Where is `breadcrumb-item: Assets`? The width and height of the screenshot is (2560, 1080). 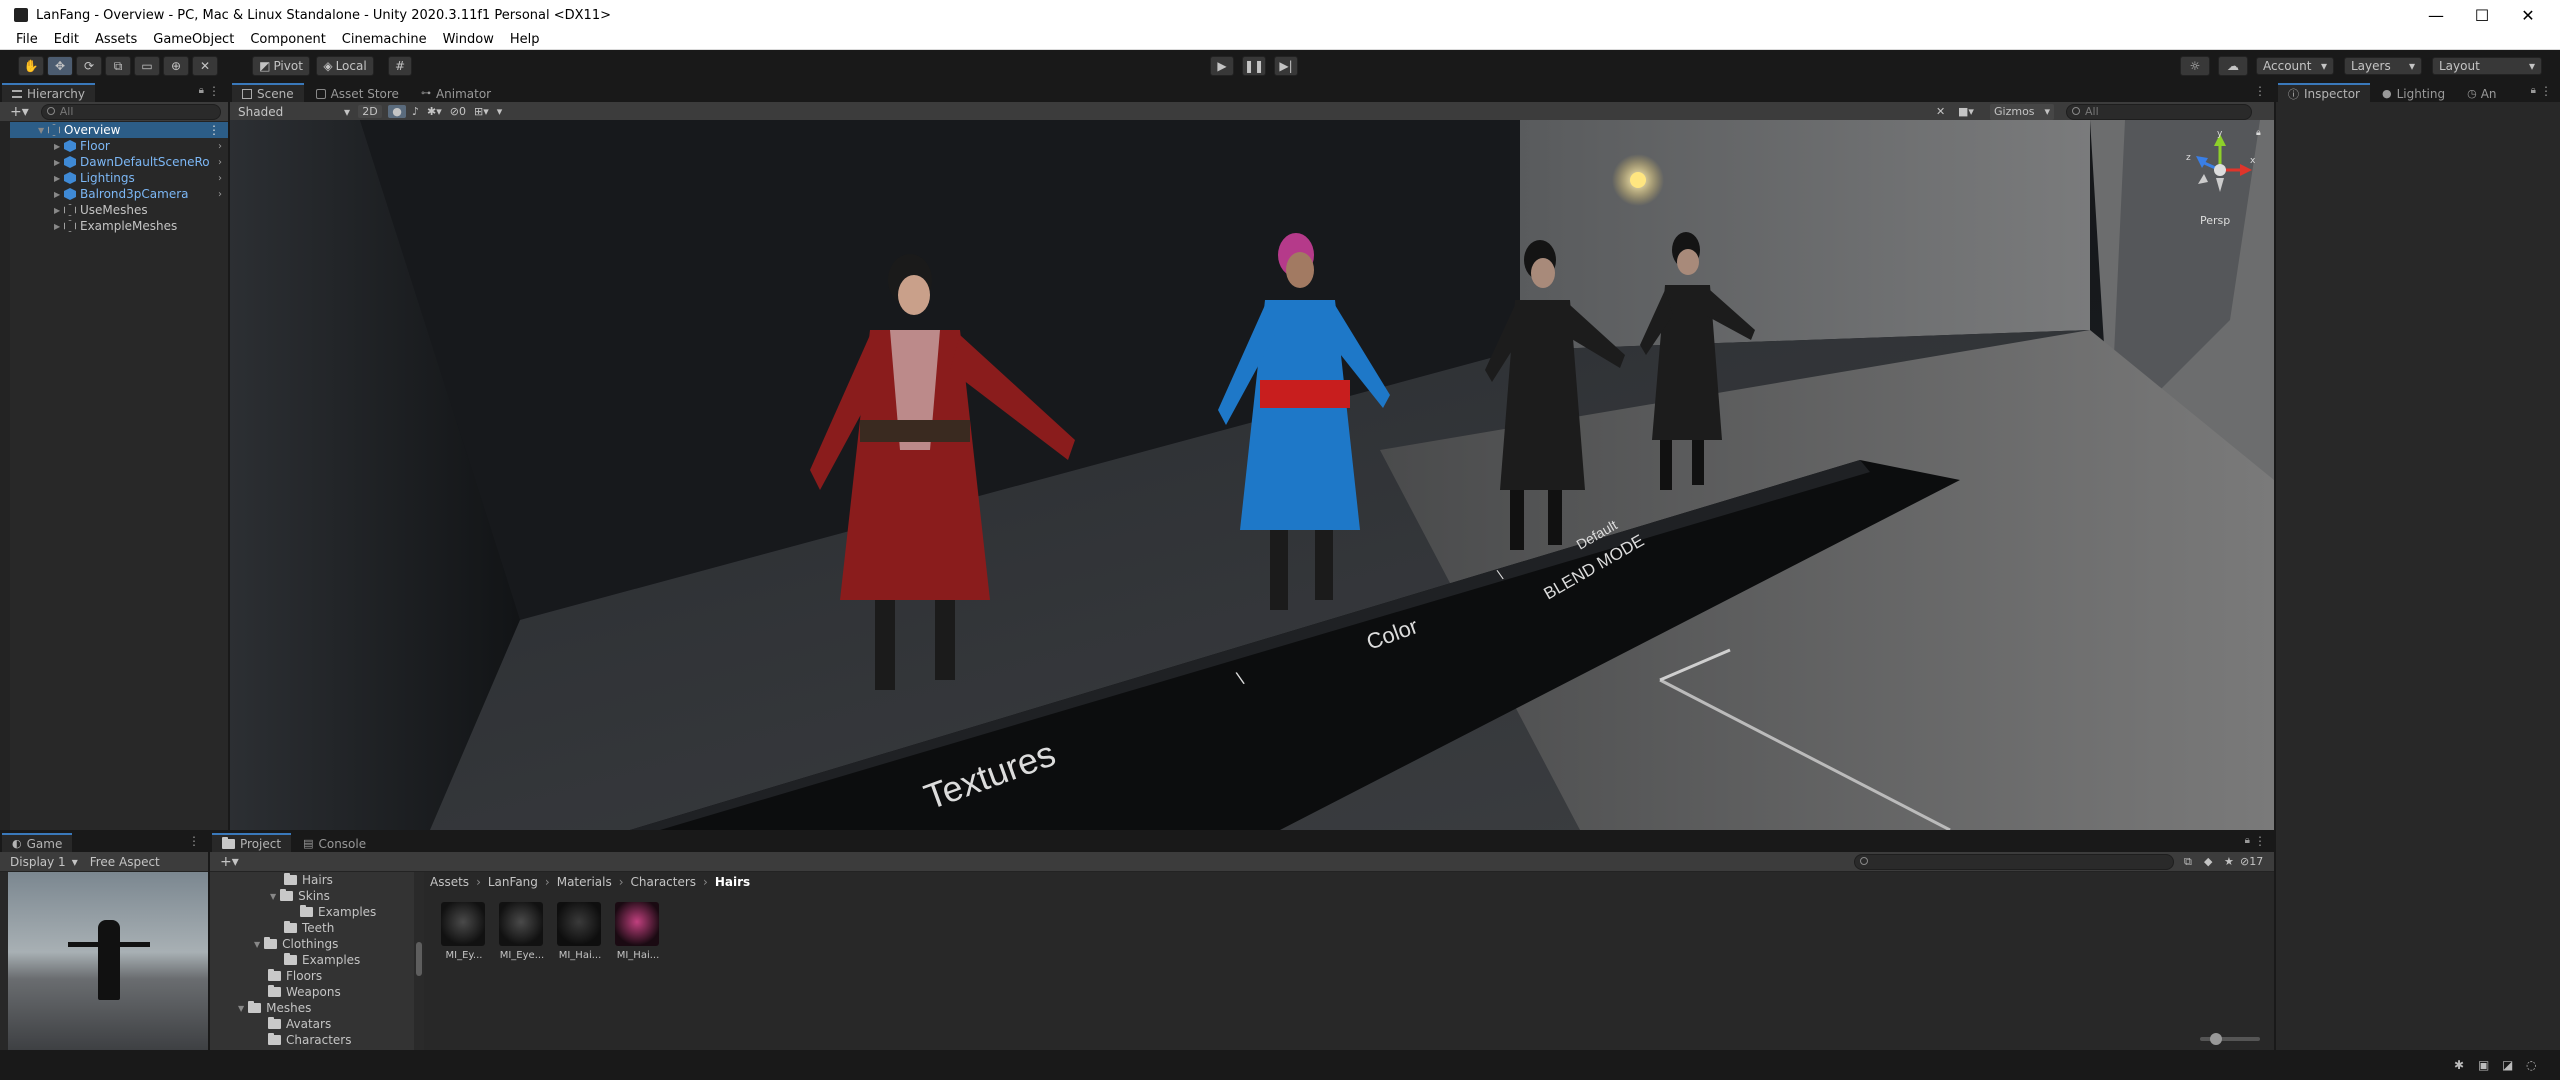 breadcrumb-item: Assets is located at coordinates (449, 882).